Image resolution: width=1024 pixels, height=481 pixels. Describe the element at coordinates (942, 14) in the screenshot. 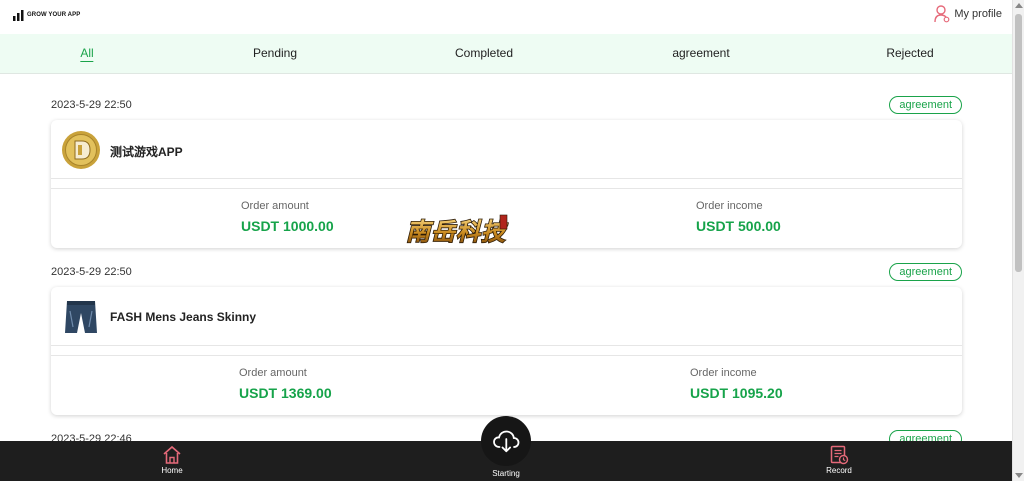

I see `user-icon` at that location.